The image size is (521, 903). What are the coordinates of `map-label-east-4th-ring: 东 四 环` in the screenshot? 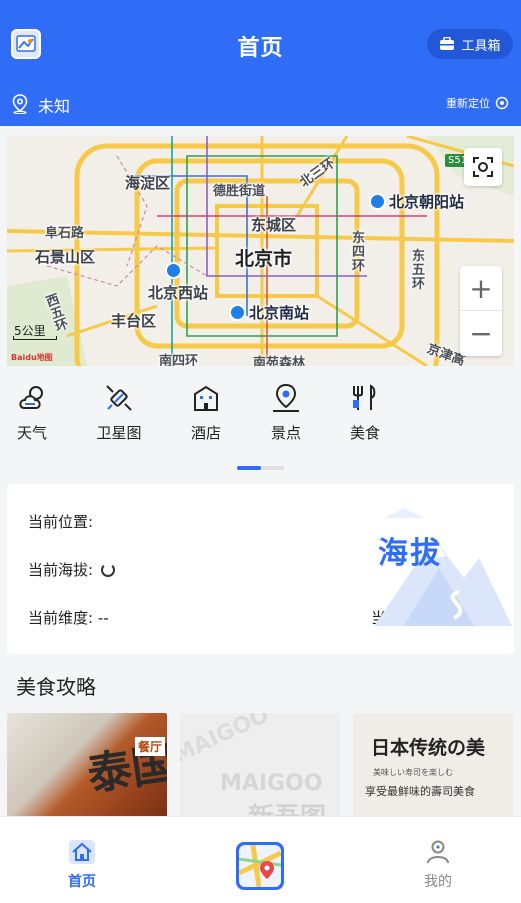 It's located at (359, 252).